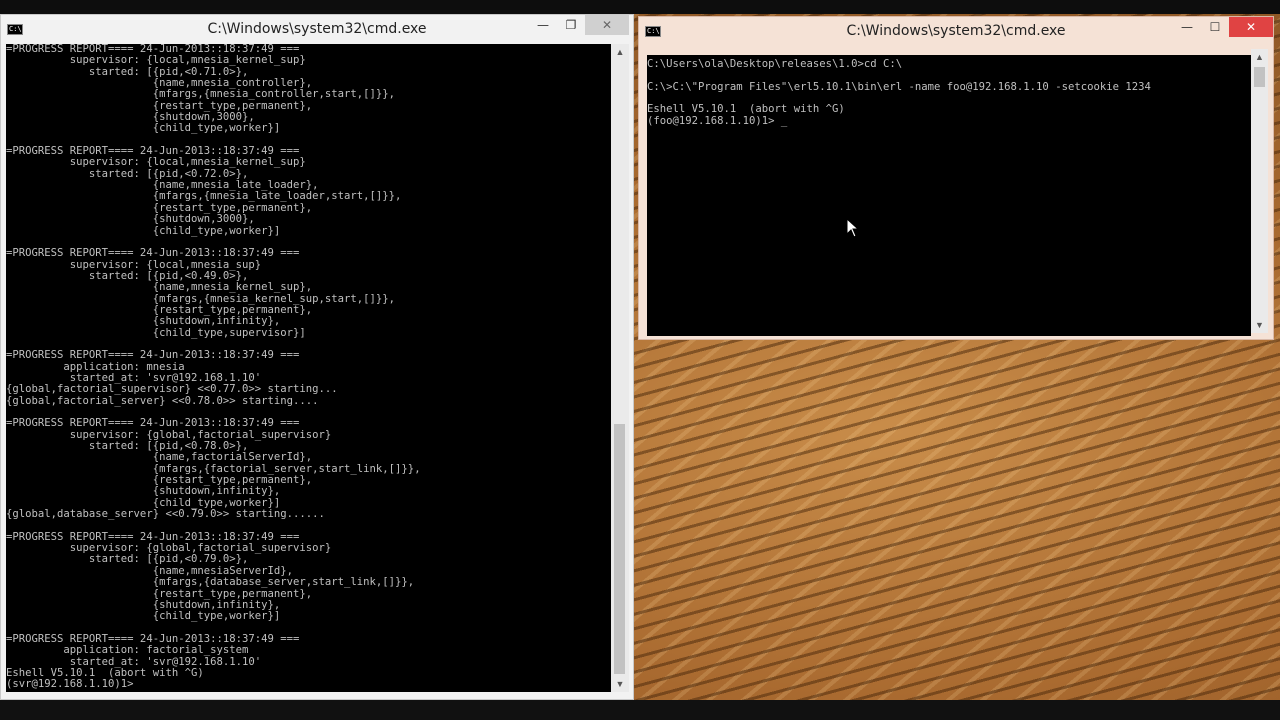 This screenshot has height=720, width=1280. I want to click on console-line: application: factorial_system, so click(127, 650).